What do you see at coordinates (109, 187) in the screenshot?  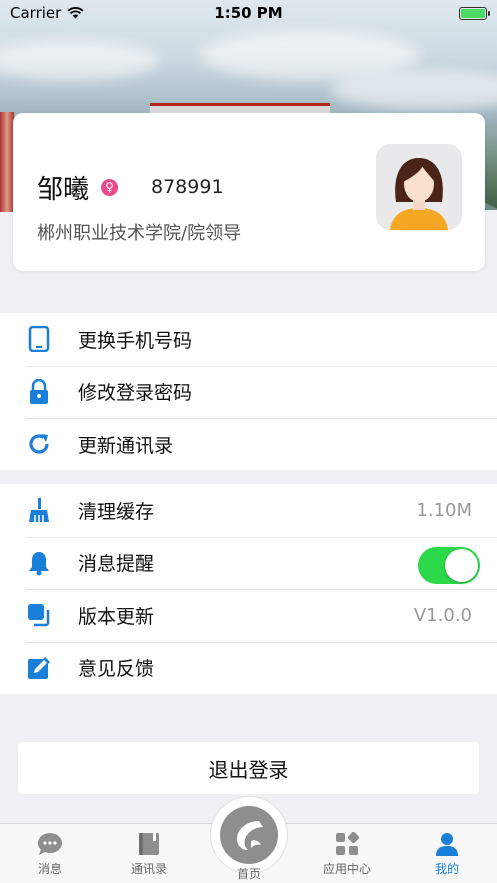 I see `female-icon: ♀` at bounding box center [109, 187].